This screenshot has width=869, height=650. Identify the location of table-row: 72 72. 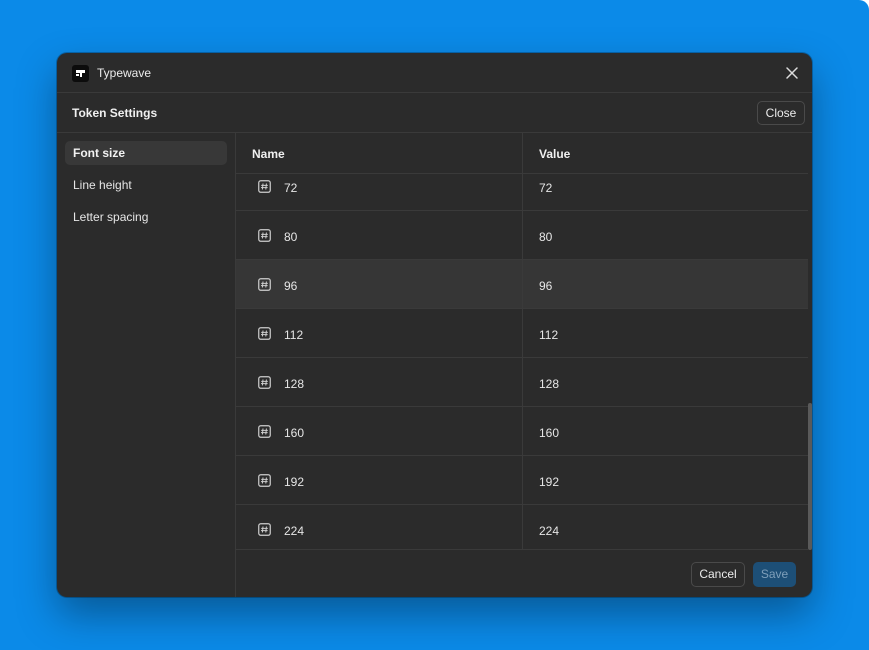
(522, 192).